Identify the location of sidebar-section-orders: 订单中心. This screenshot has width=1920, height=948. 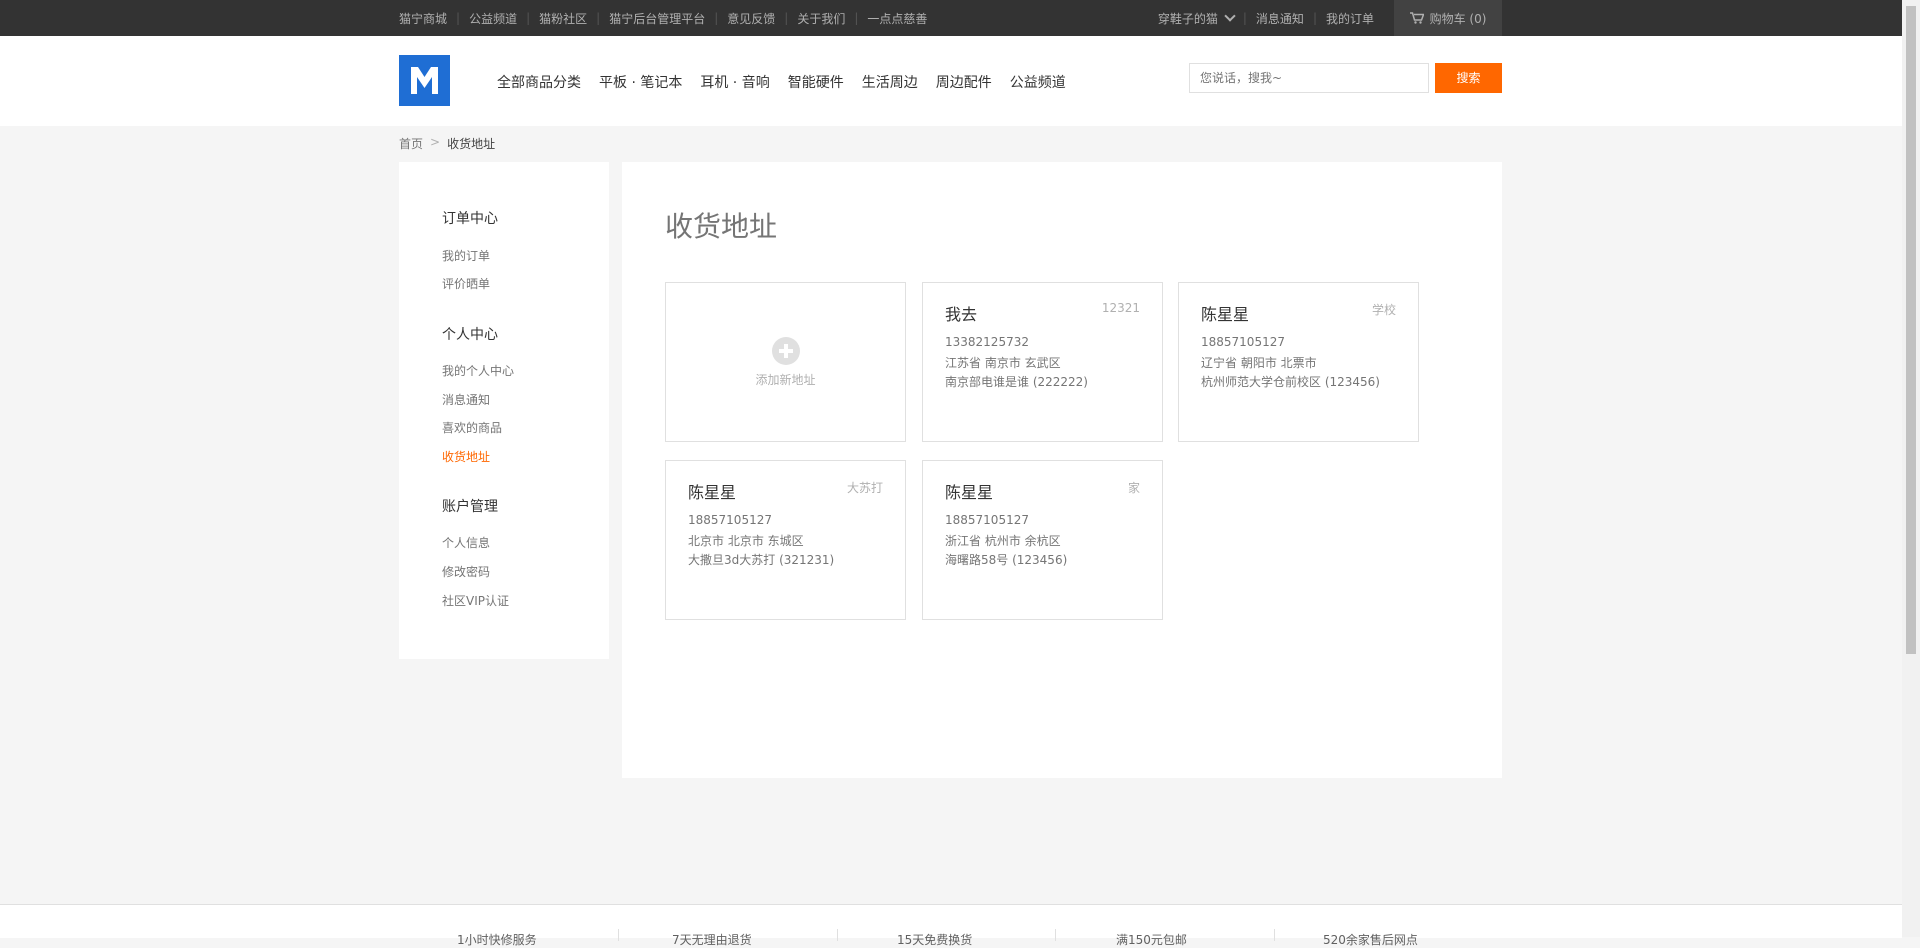
(470, 218).